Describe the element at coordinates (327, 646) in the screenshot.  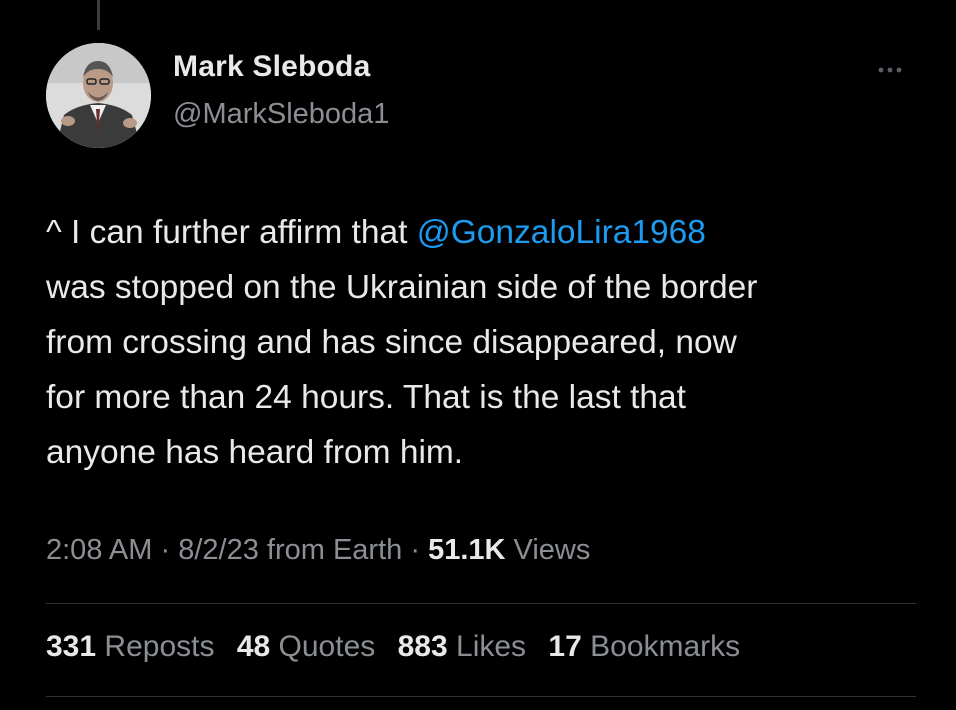
I see `quotes-label: Quotes` at that location.